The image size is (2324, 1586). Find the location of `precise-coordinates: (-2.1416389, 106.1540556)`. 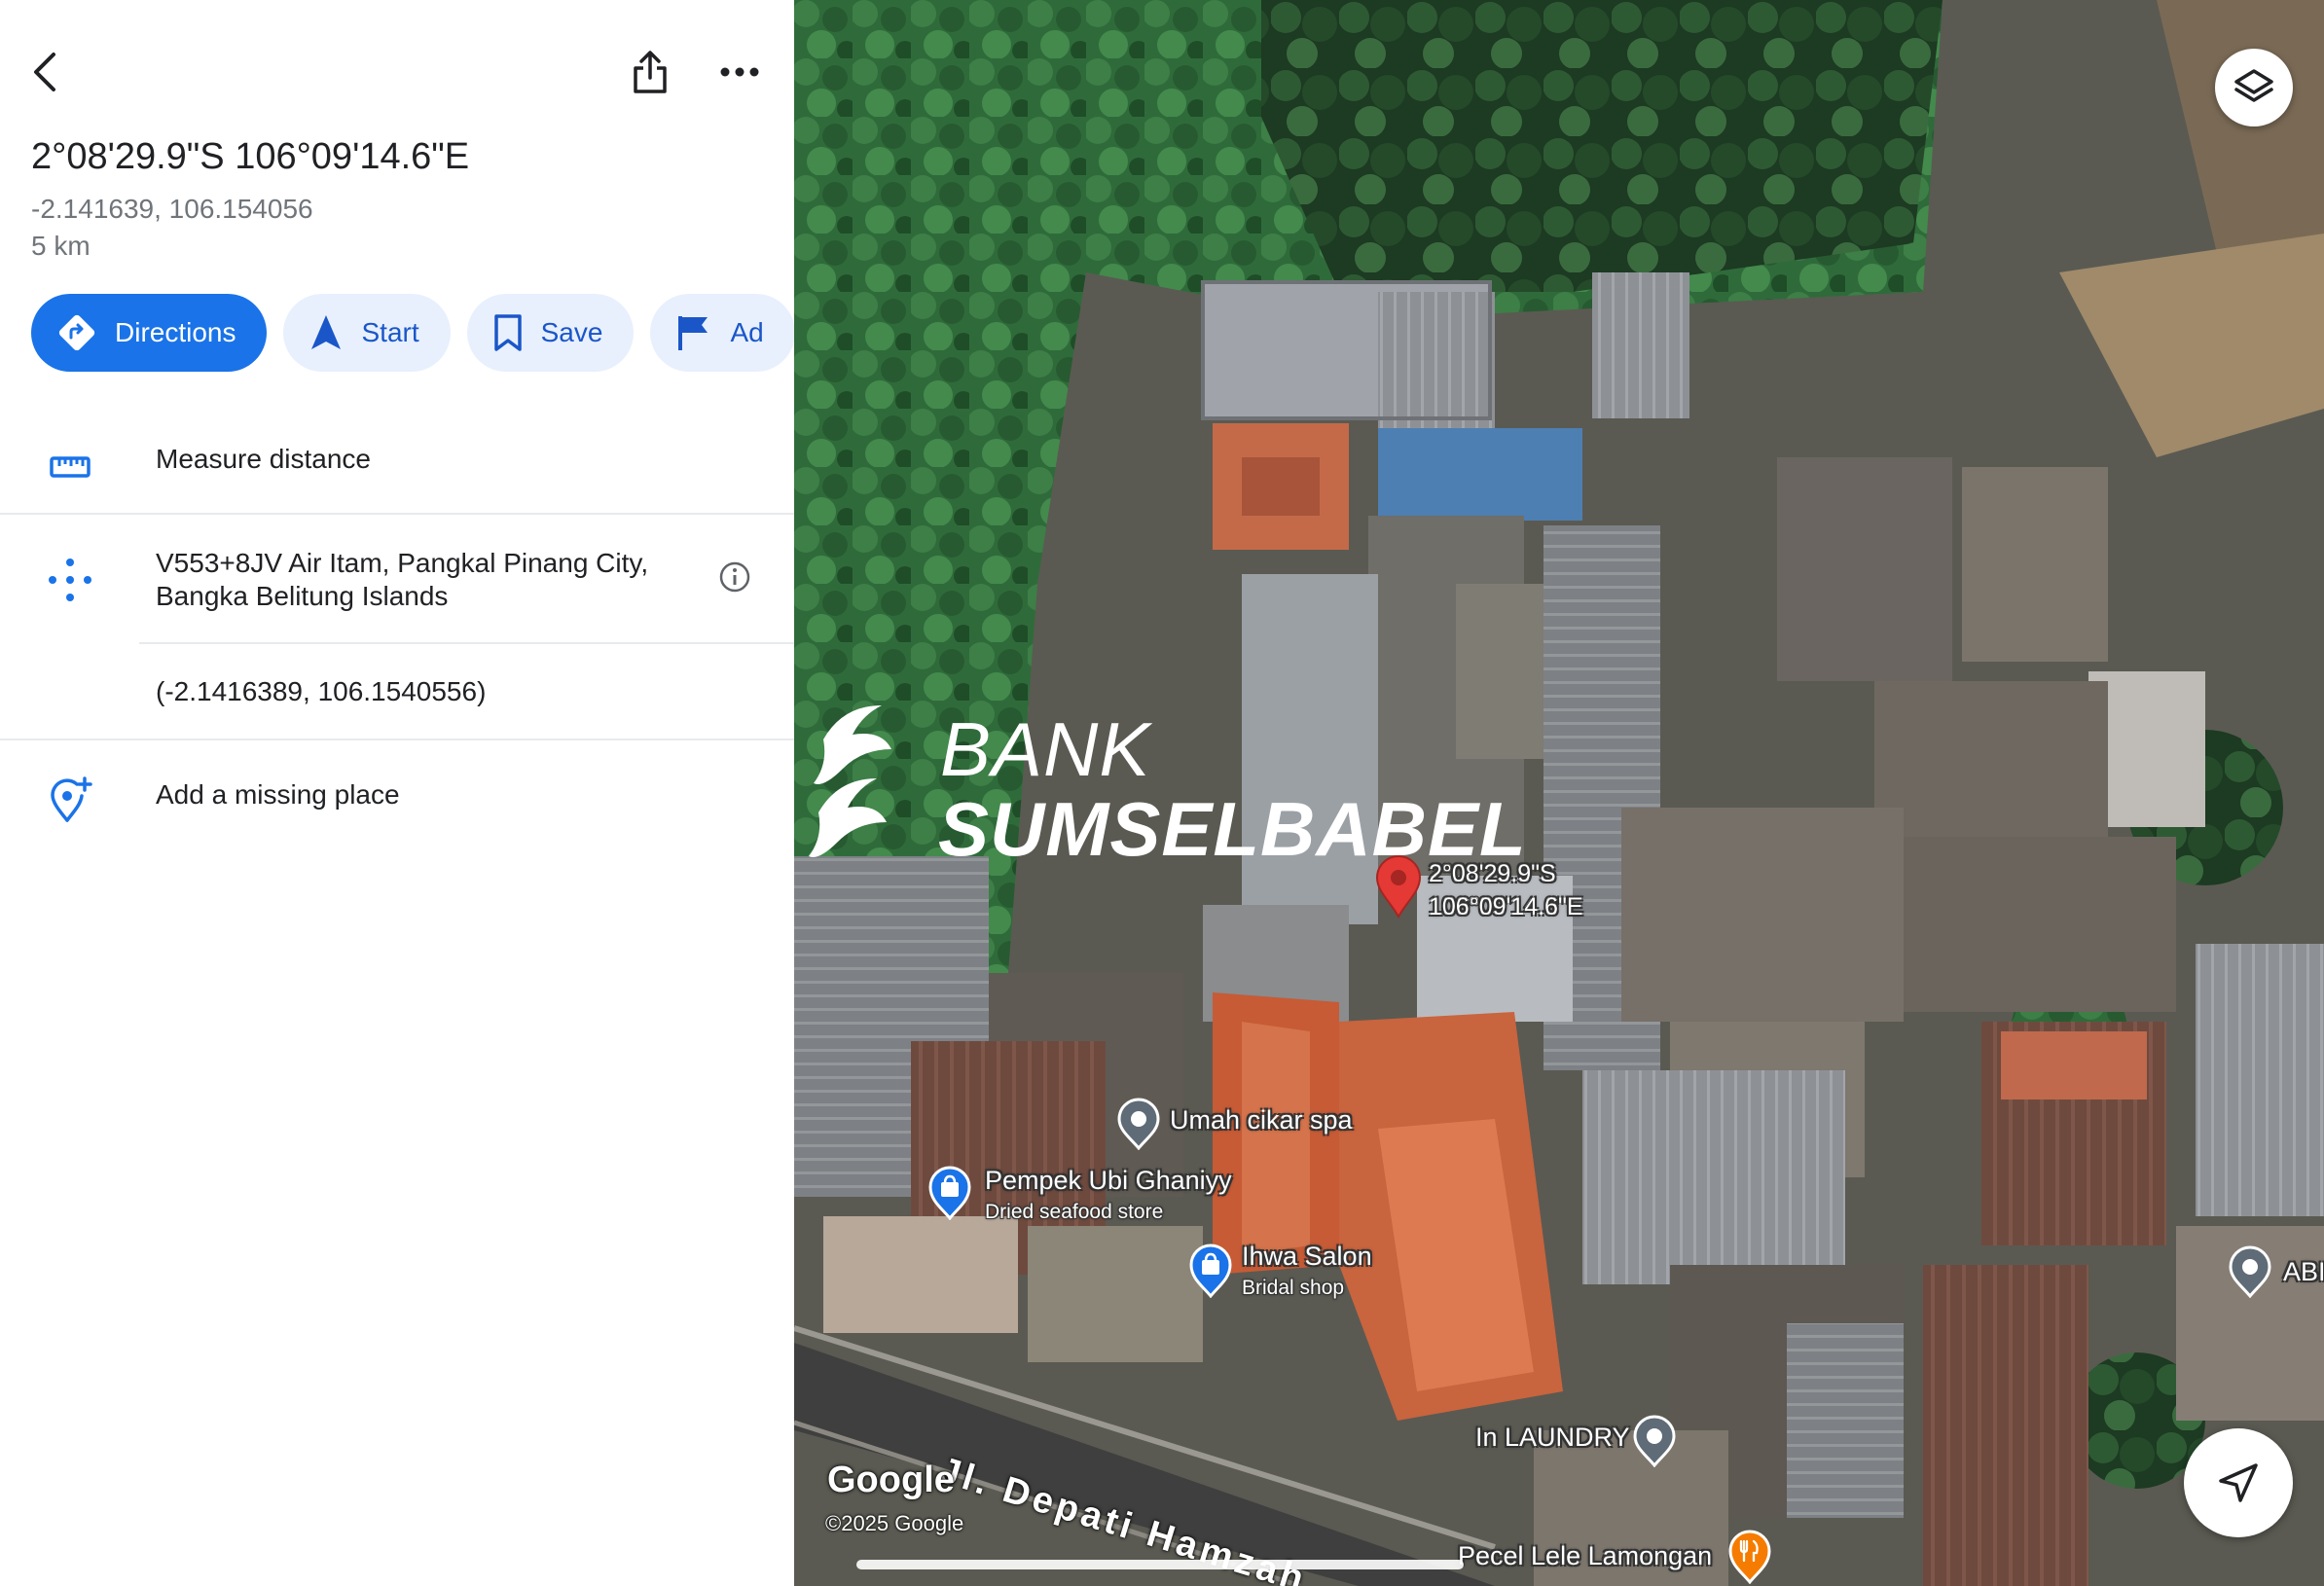

precise-coordinates: (-2.1416389, 106.1540556) is located at coordinates (321, 691).